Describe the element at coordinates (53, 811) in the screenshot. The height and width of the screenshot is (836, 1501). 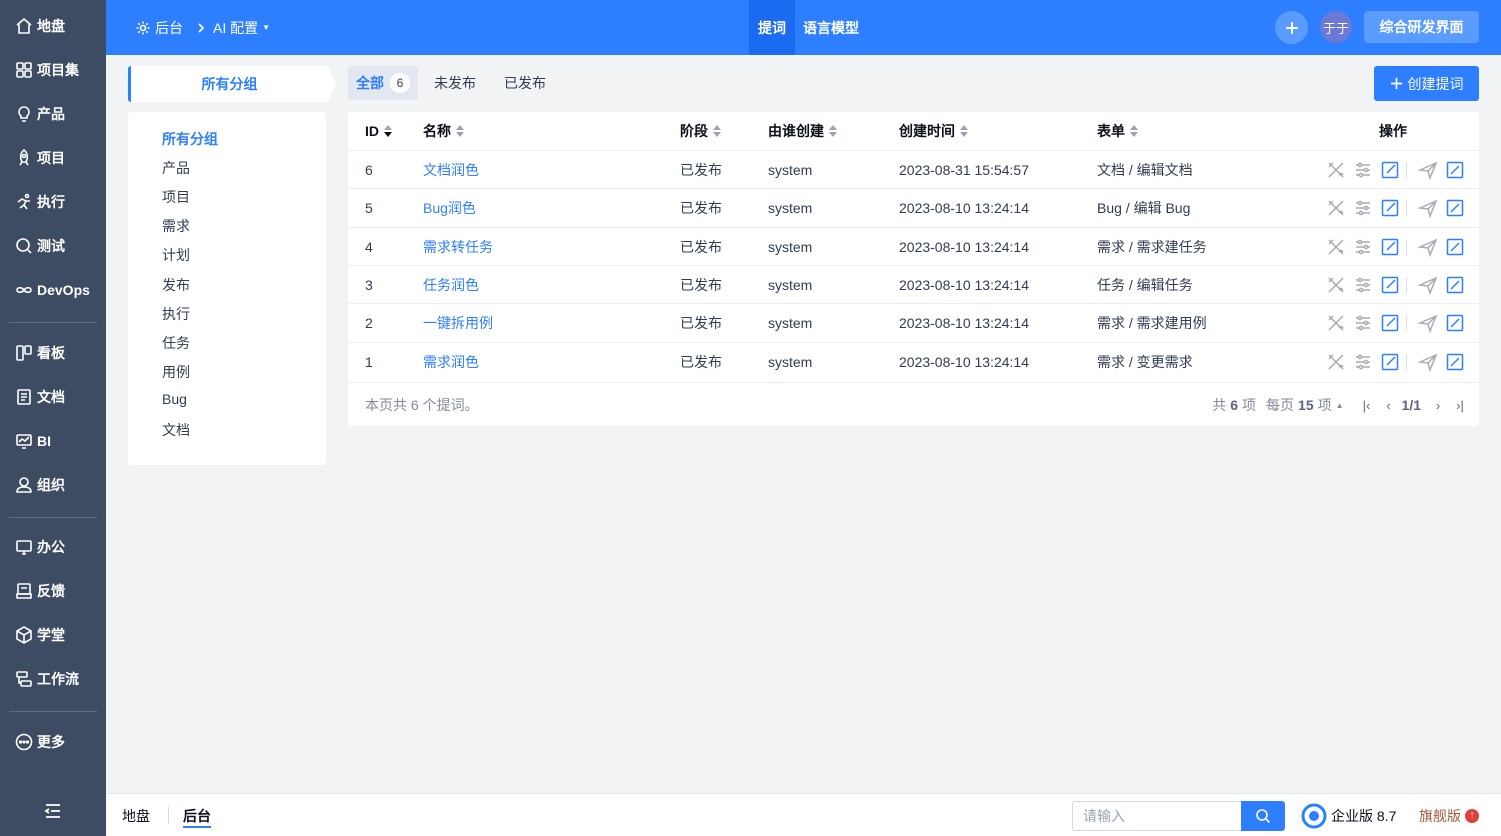
I see `collapse-menu-icon` at that location.